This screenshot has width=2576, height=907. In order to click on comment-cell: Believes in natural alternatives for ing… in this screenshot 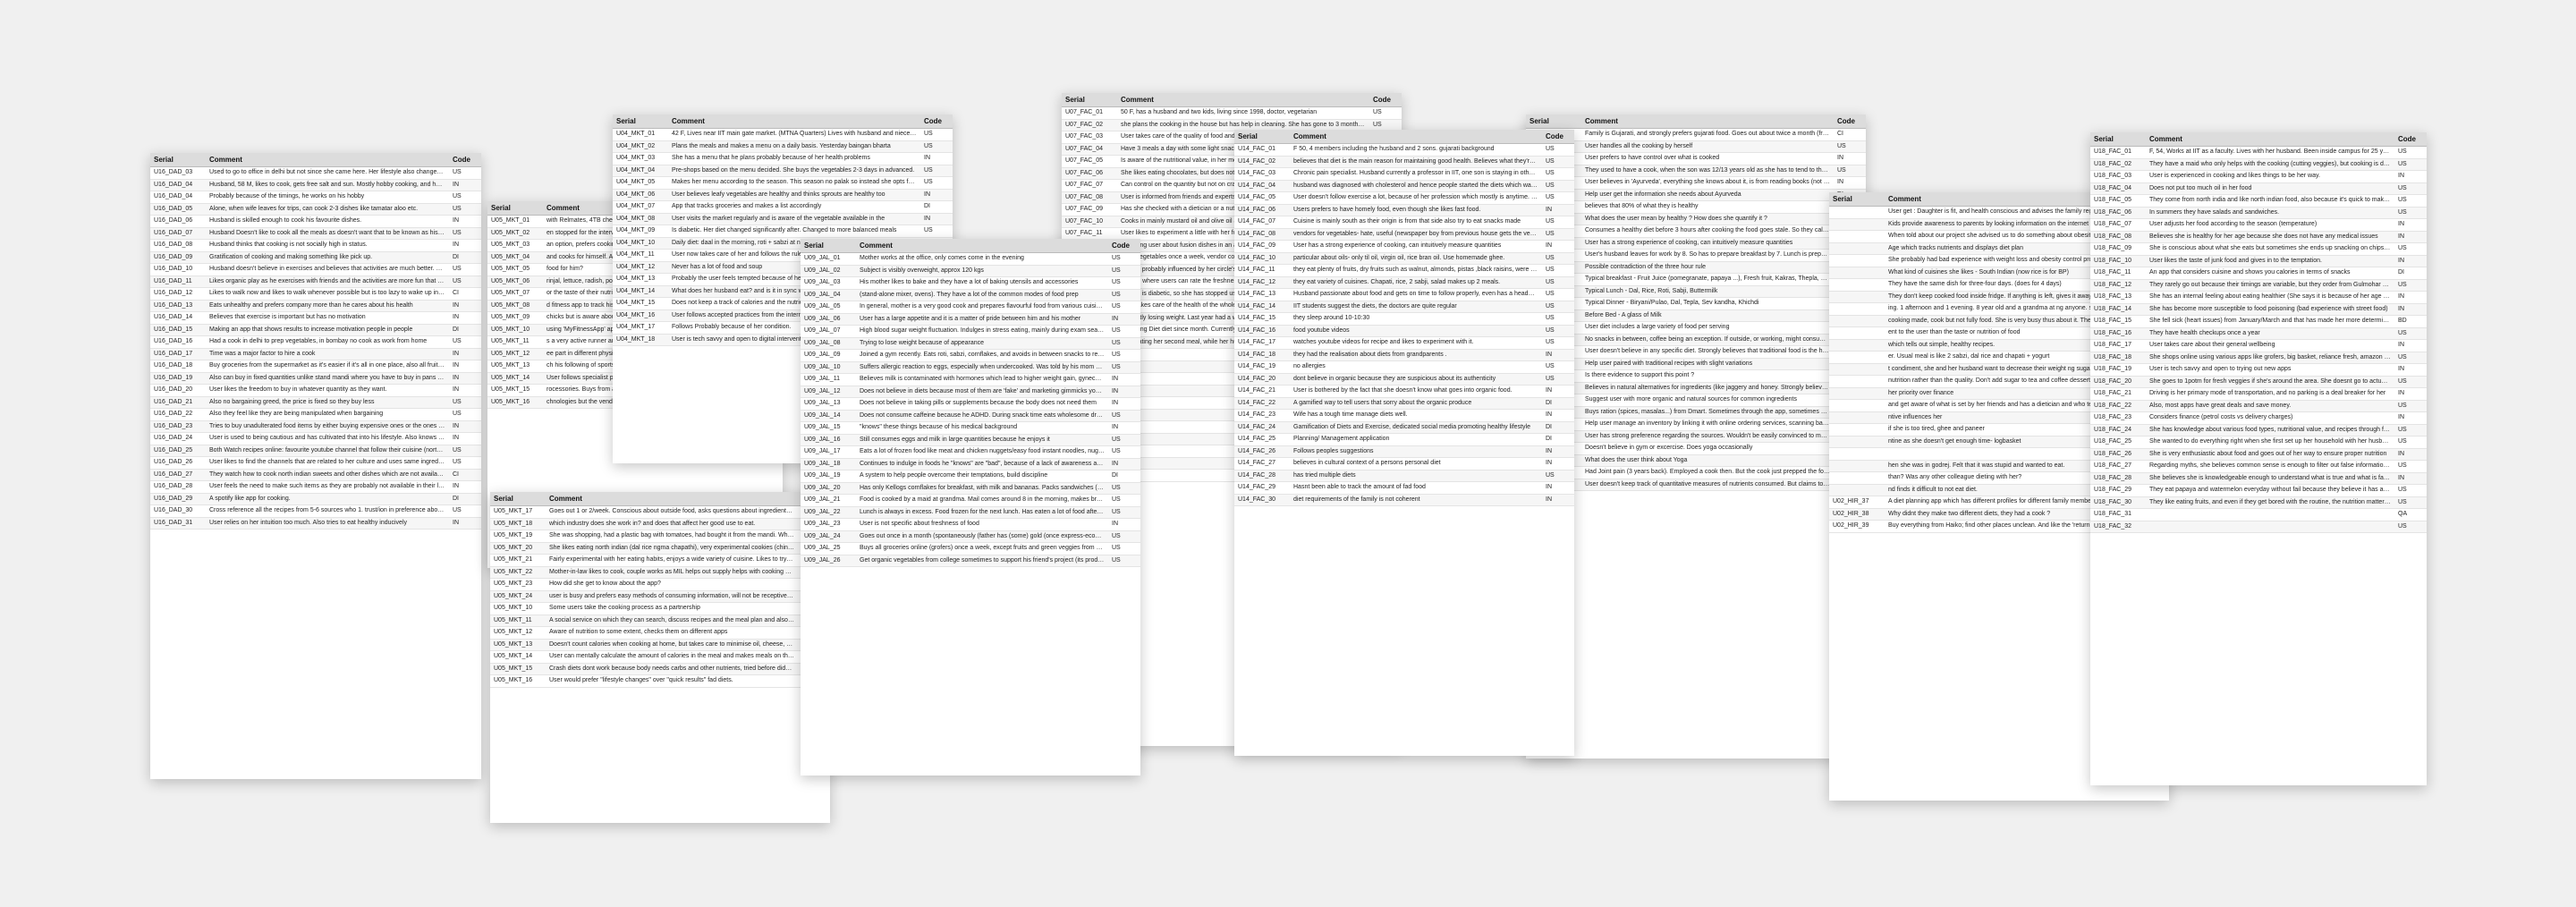, I will do `click(1707, 388)`.